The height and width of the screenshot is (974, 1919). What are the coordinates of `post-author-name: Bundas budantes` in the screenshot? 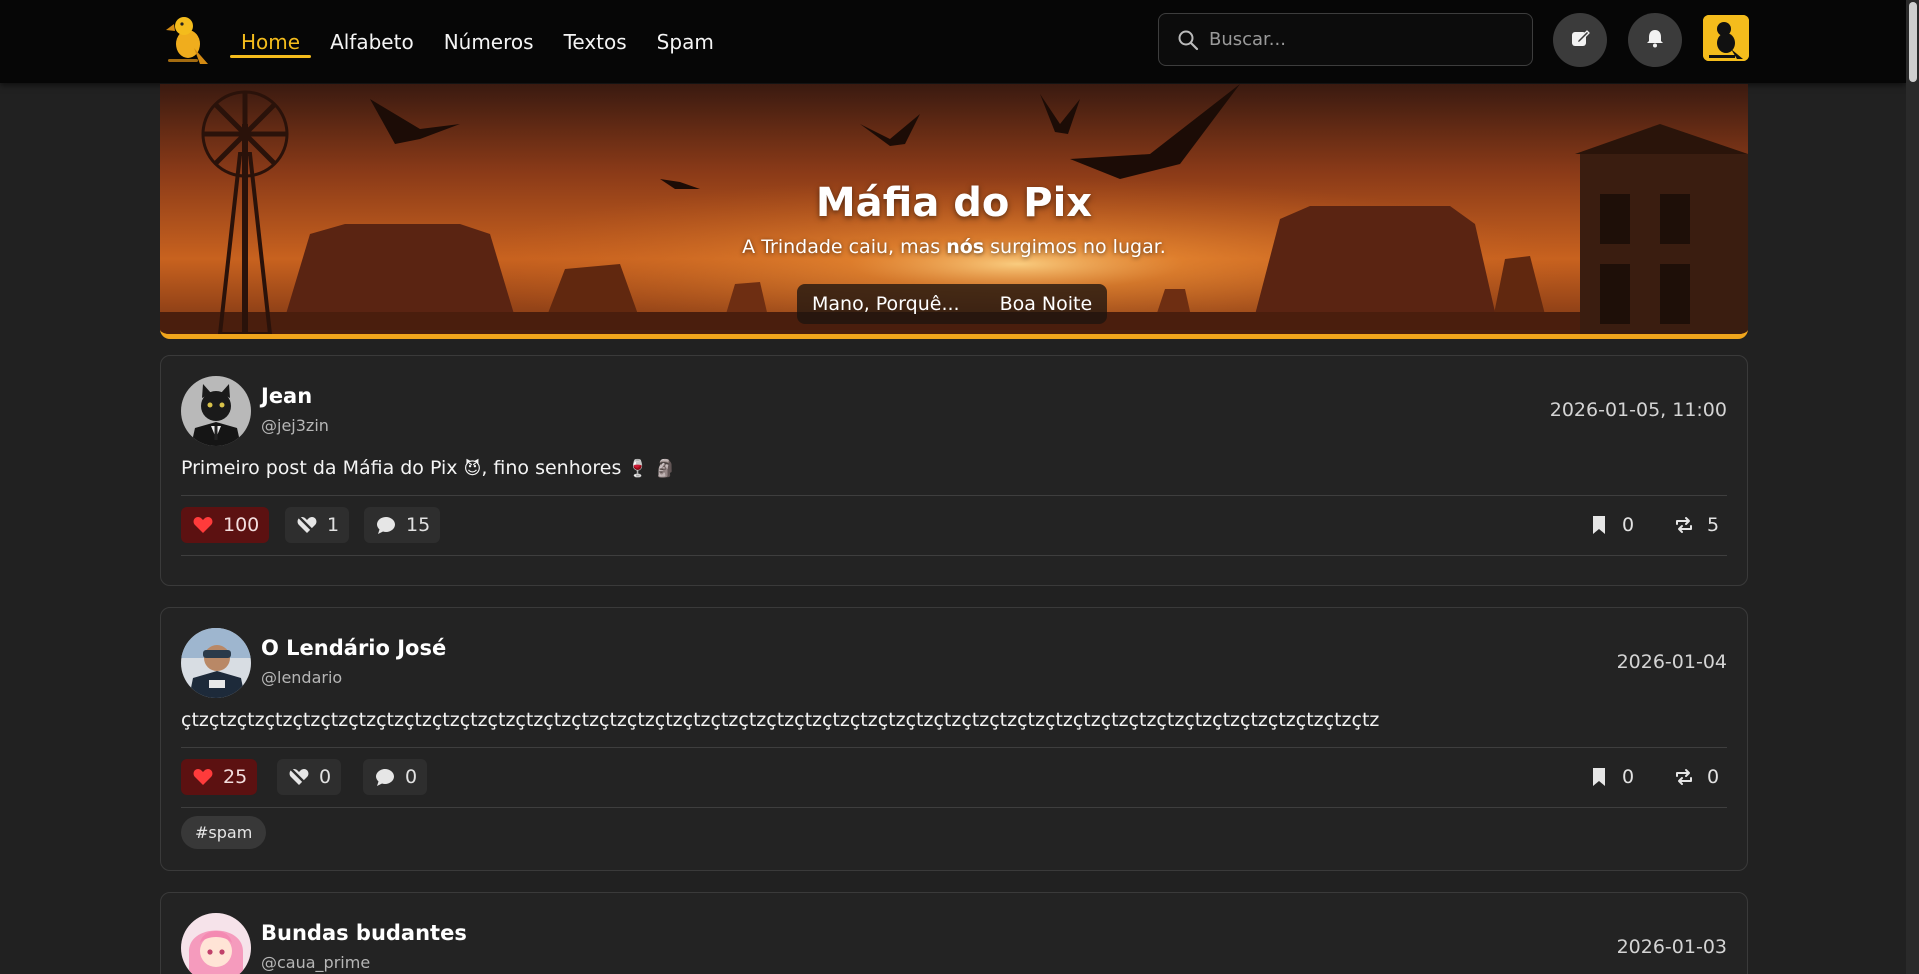 It's located at (364, 933).